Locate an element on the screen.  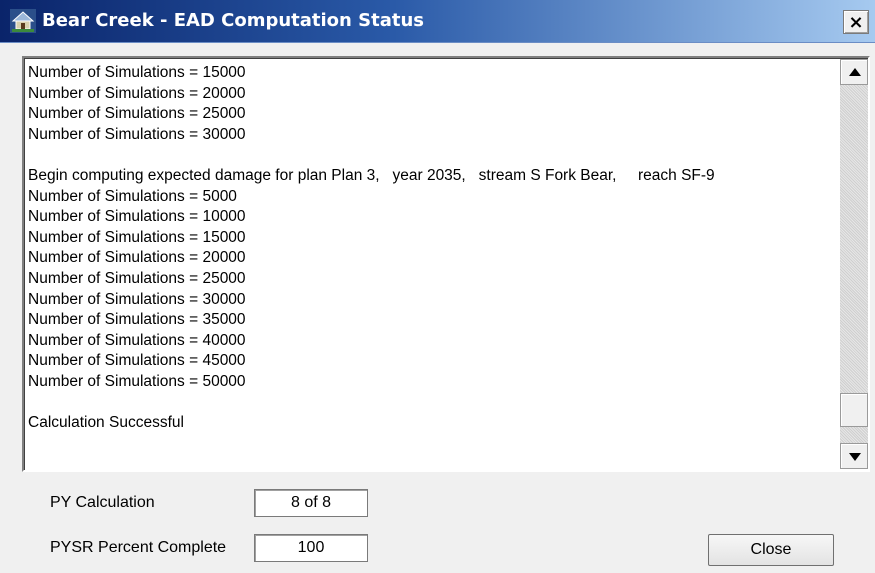
house-icon is located at coordinates (23, 21).